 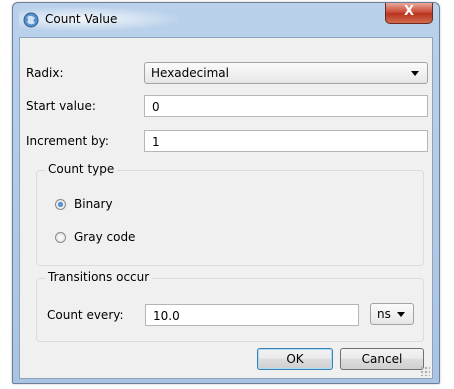 What do you see at coordinates (252, 315) in the screenshot?
I see `count-every-input: 10.0` at bounding box center [252, 315].